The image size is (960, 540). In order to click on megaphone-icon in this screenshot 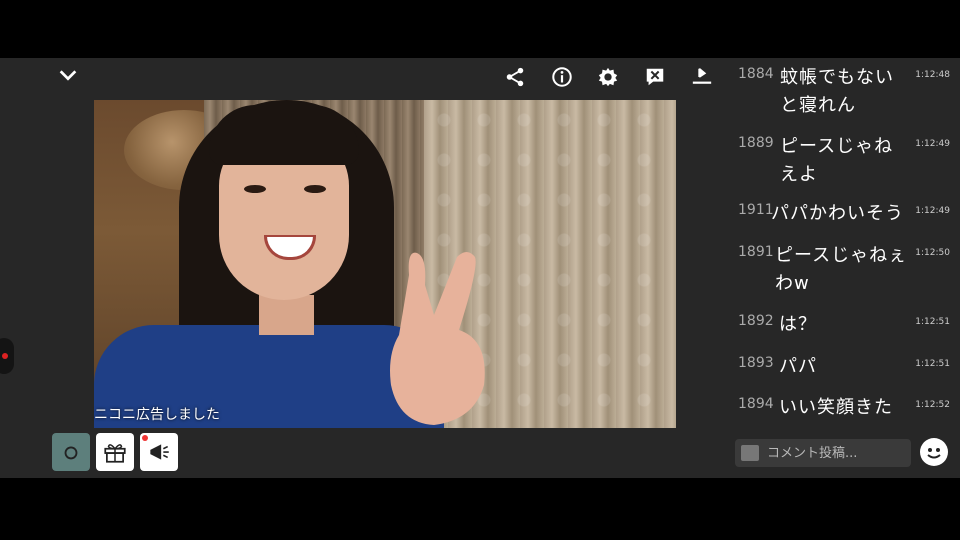, I will do `click(159, 452)`.